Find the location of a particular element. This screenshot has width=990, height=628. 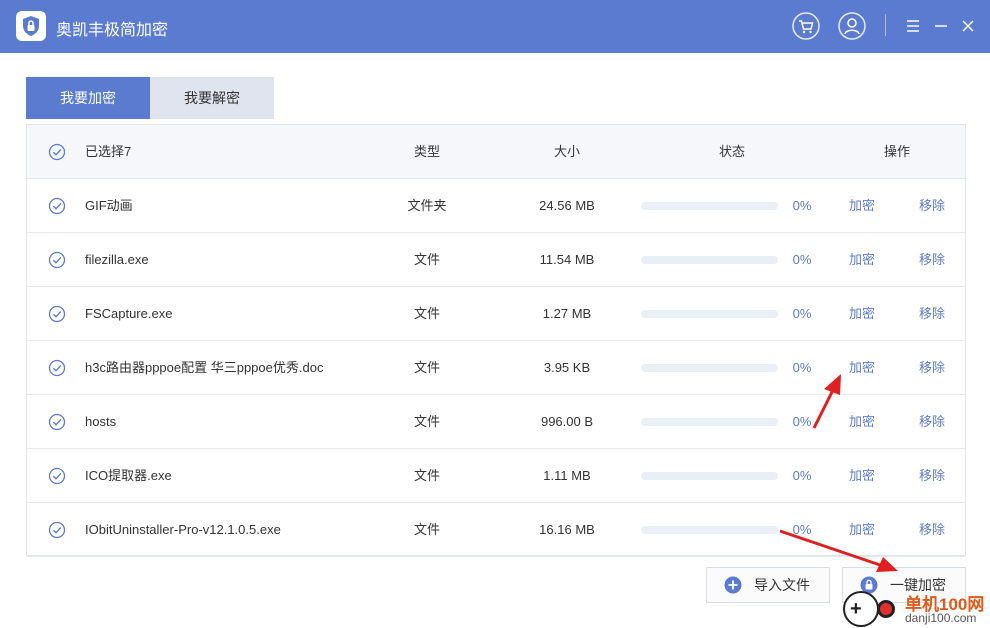

table-row: filezilla.exe 文件 11.54 MB 0% 加密 移除 is located at coordinates (496, 260).